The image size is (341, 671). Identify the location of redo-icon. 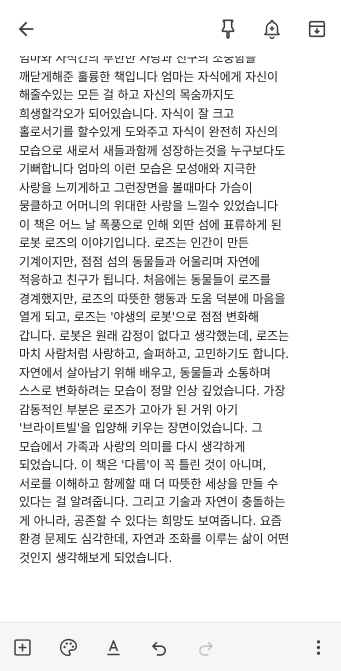
(205, 647).